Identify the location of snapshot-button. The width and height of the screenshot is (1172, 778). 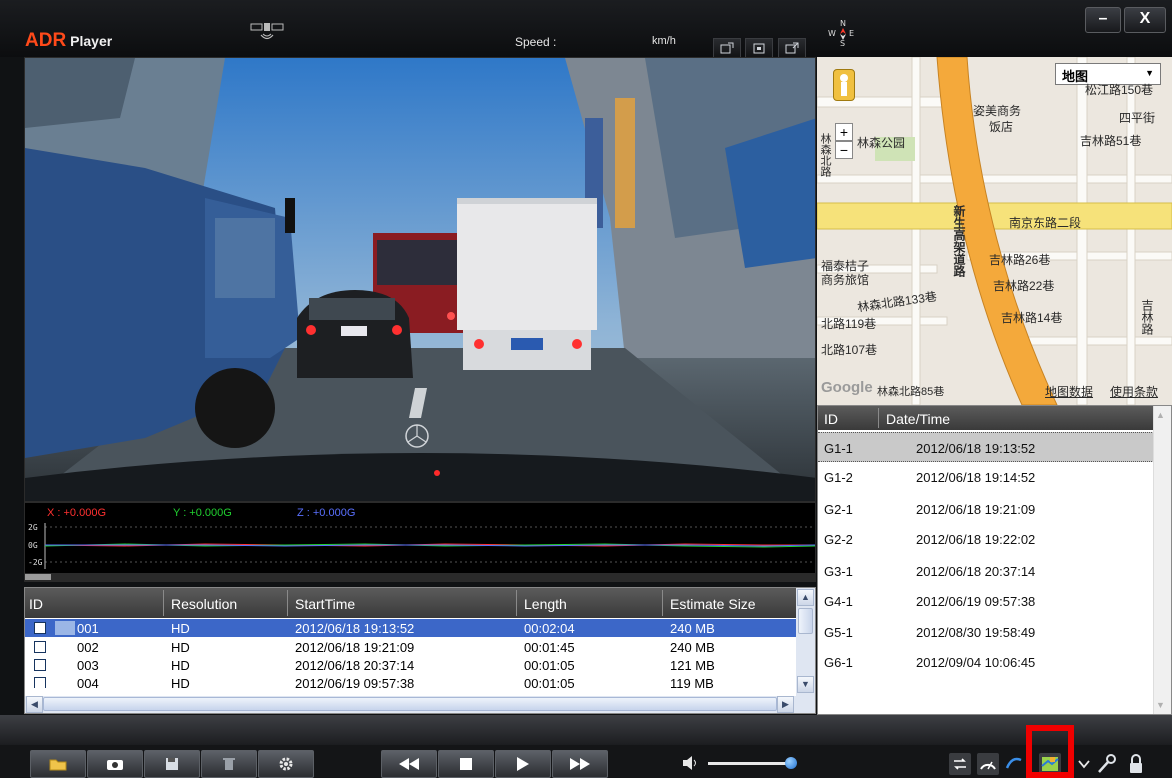
(115, 764).